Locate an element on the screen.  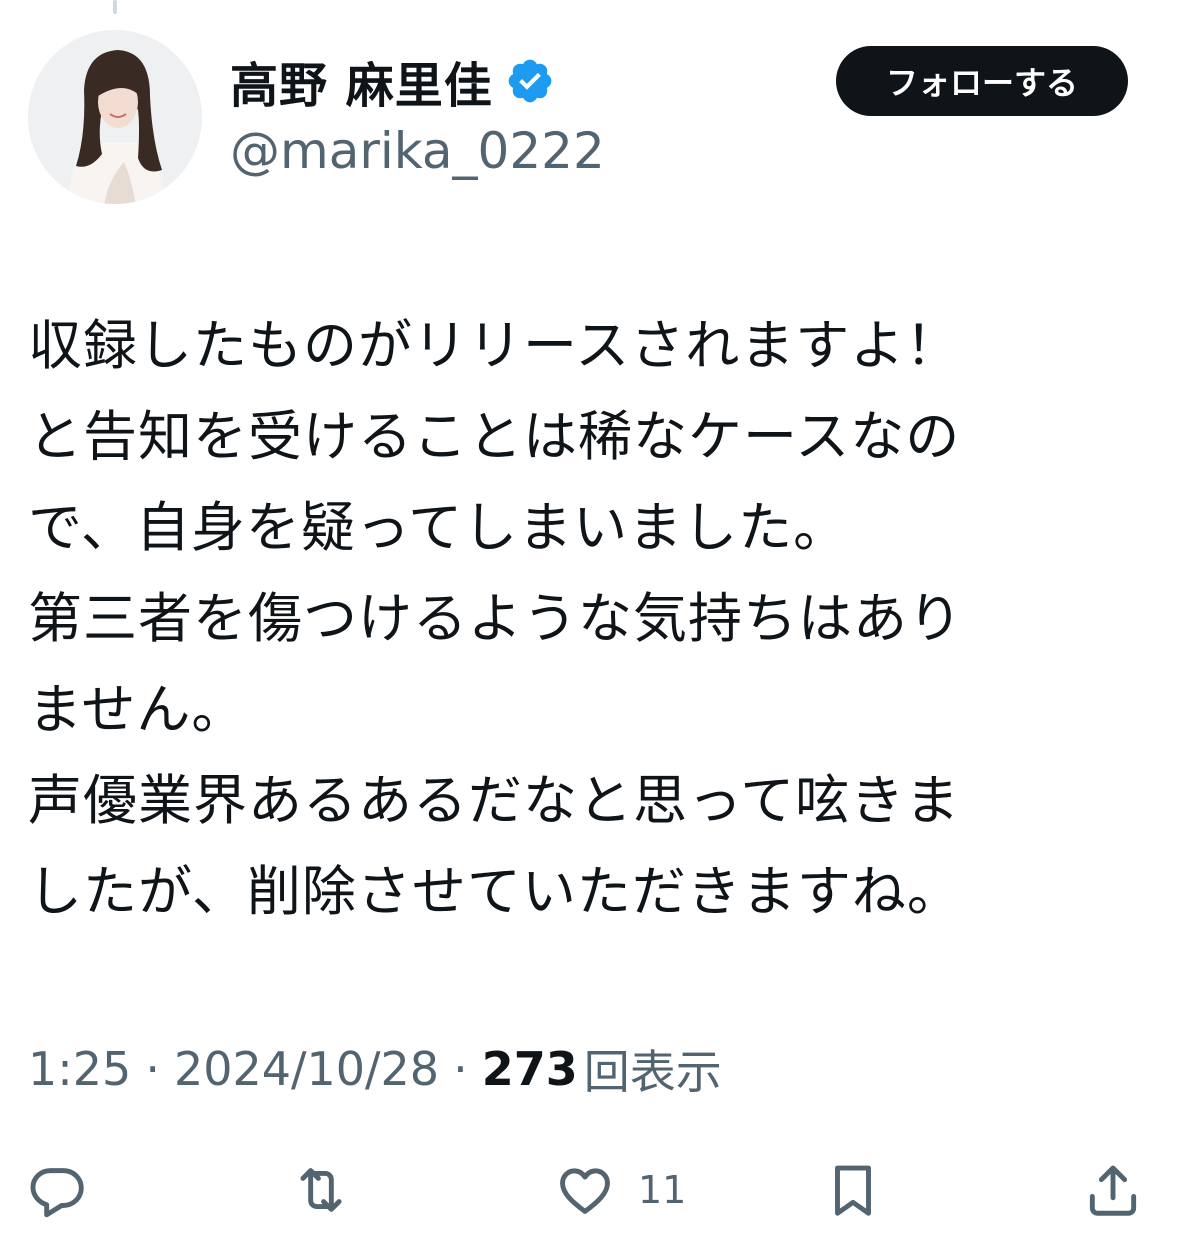
tweet-line: 声優業界あるあるだなと思って呟きま is located at coordinates (494, 800).